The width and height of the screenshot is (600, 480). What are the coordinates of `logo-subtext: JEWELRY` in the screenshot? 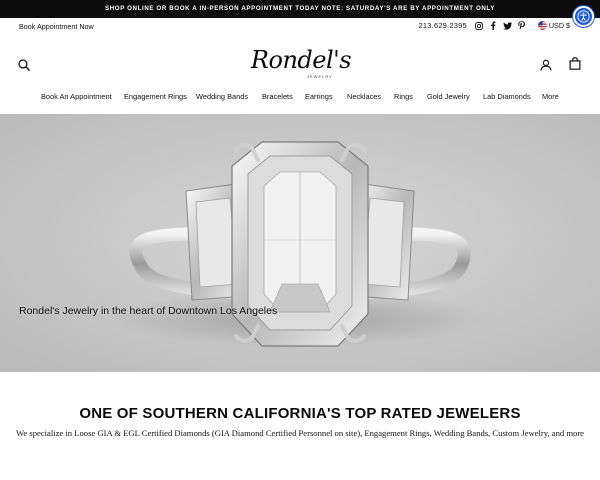 It's located at (320, 76).